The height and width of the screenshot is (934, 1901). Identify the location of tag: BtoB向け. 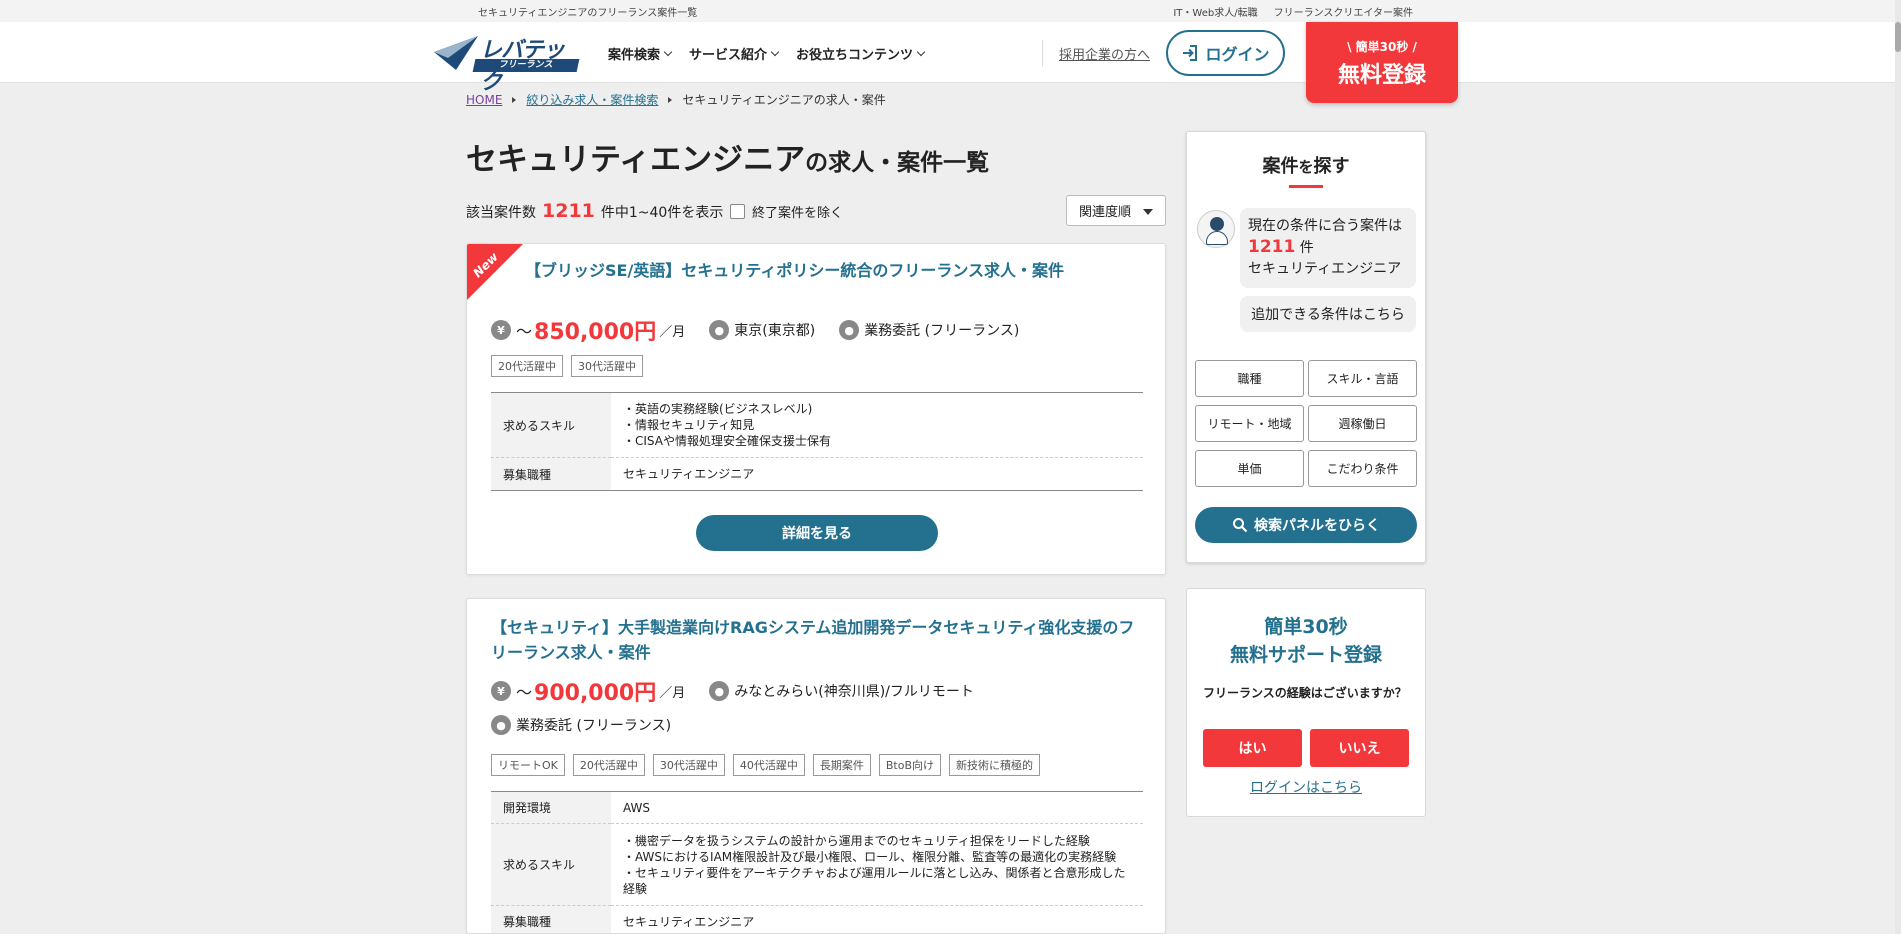
(910, 765).